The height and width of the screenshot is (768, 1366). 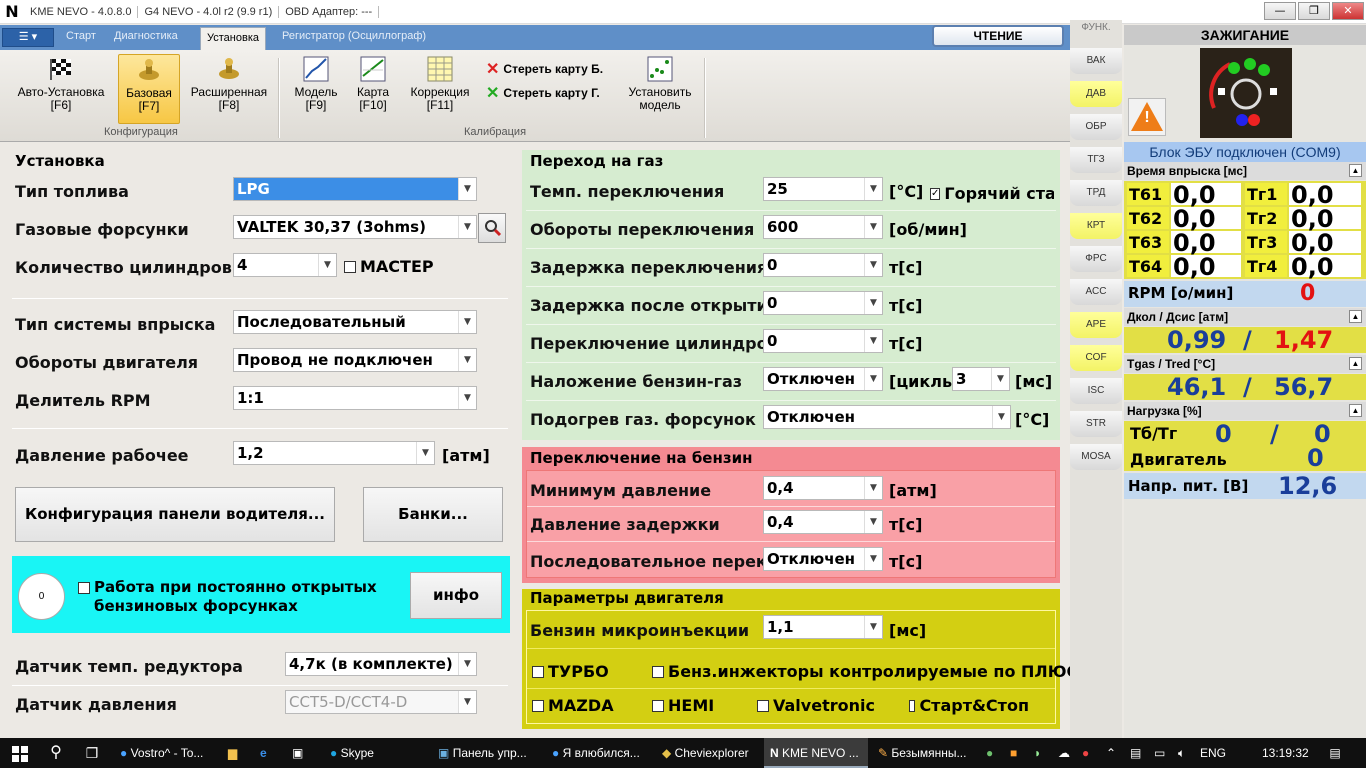 I want to click on clock: 13:19:32, so click(x=1292, y=753).